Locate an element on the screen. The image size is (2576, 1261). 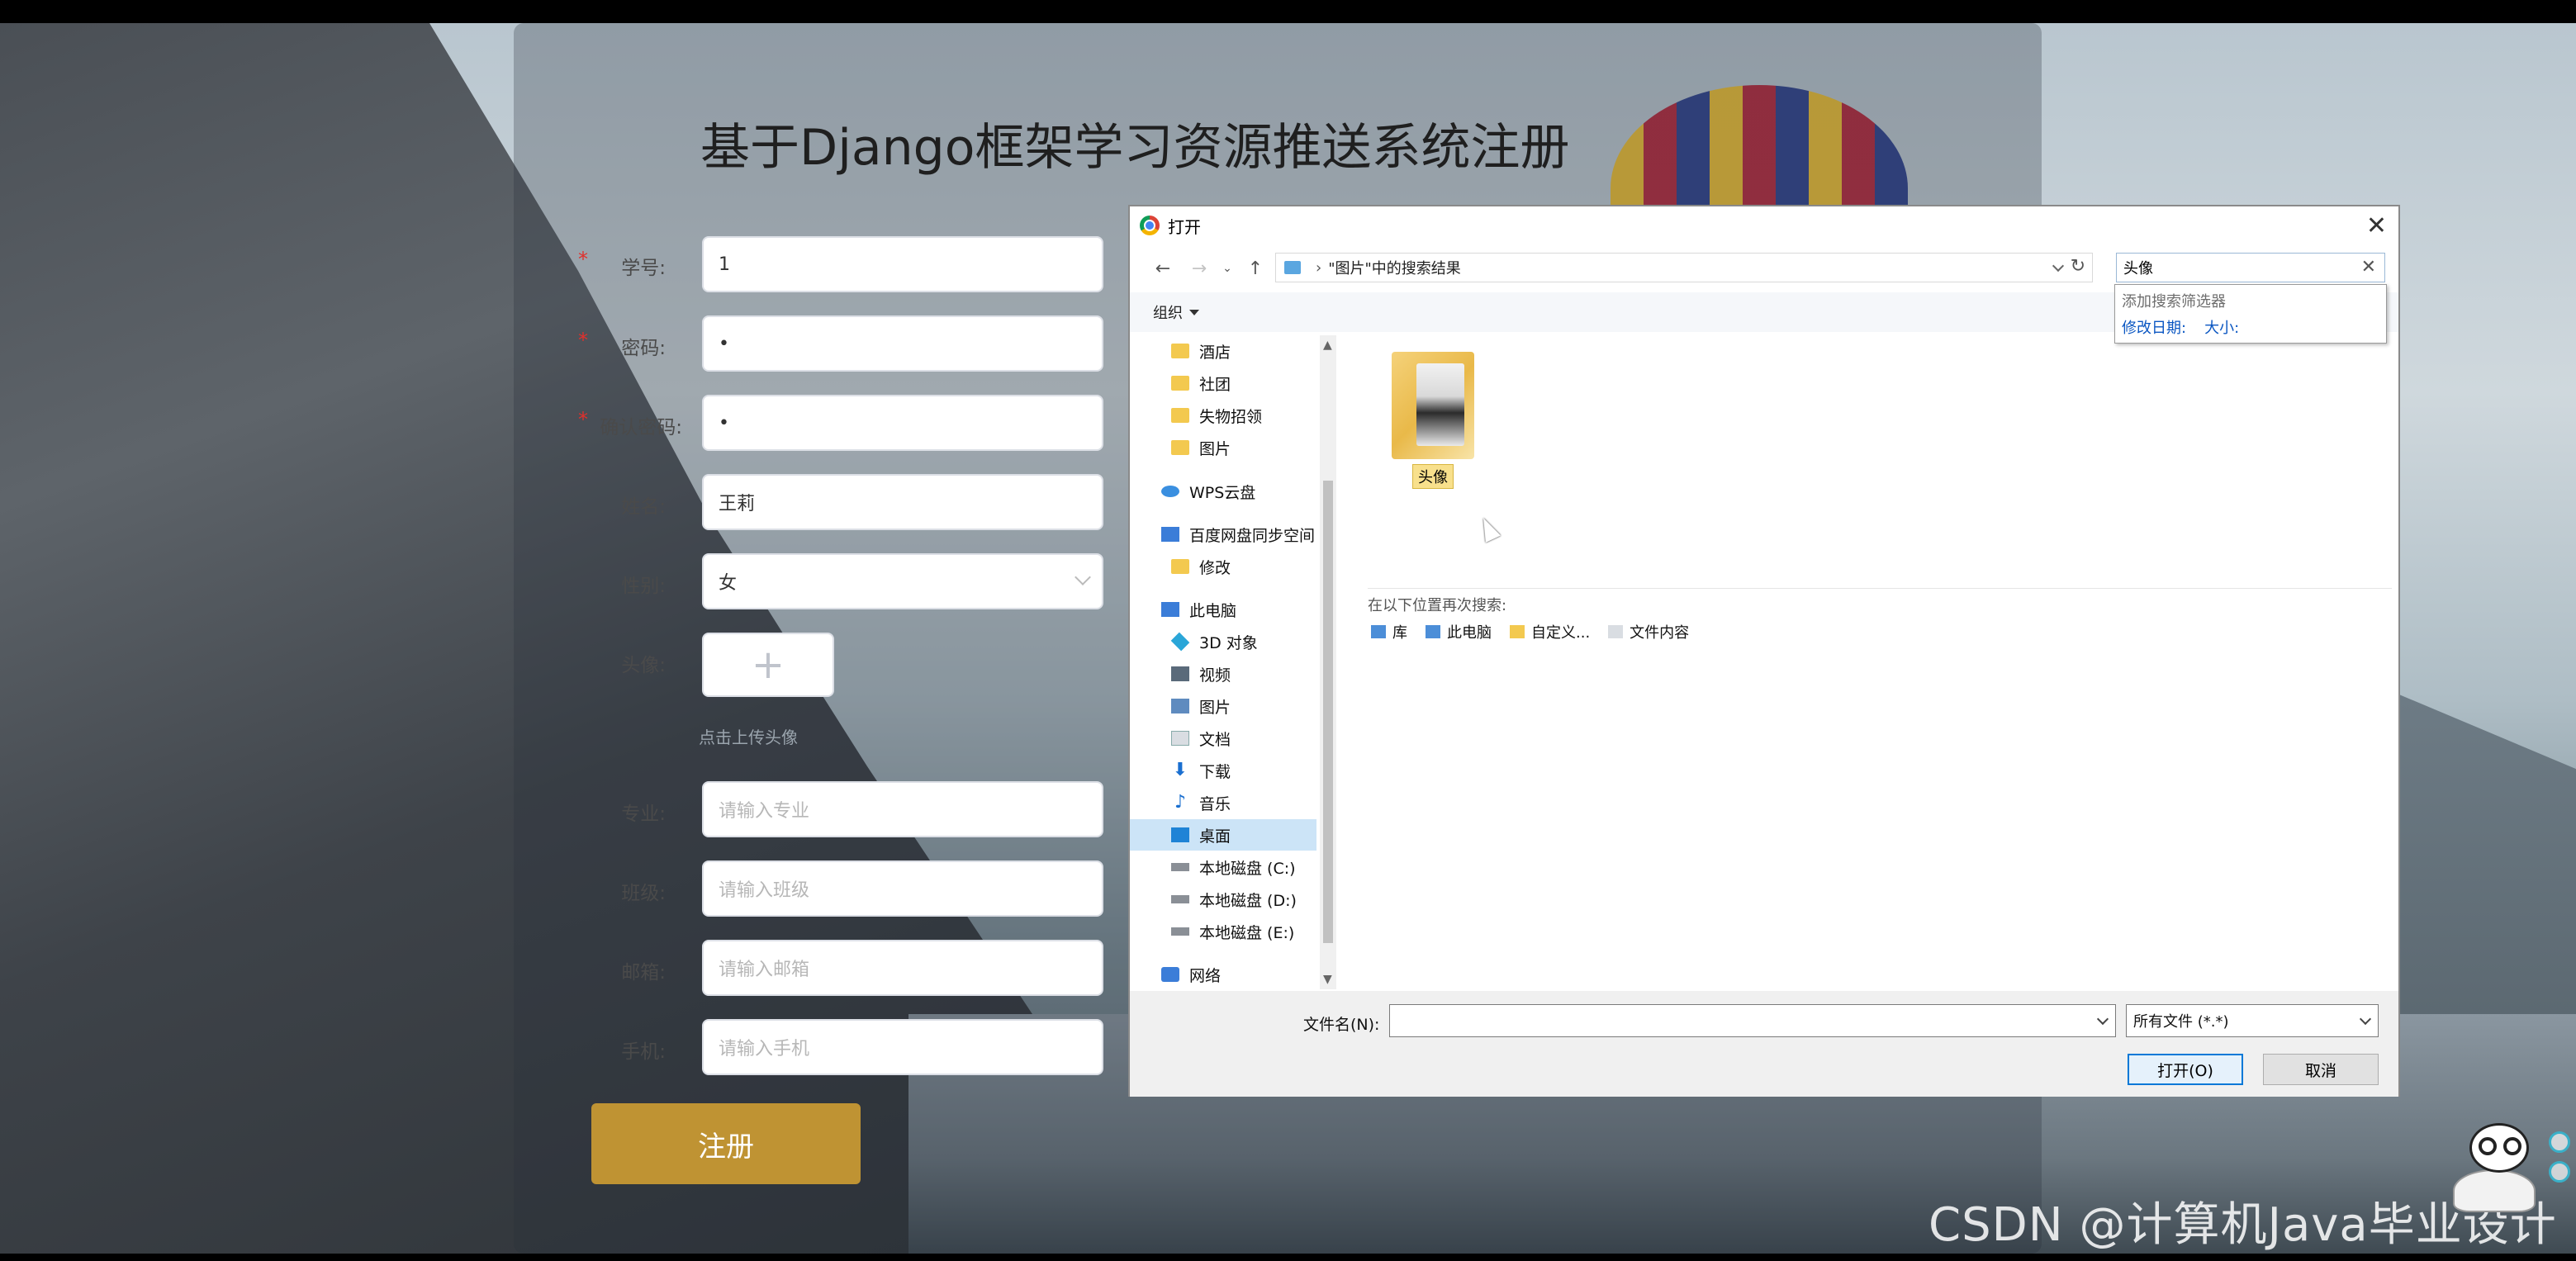
field-label-avatar: 头像: is located at coordinates (643, 665).